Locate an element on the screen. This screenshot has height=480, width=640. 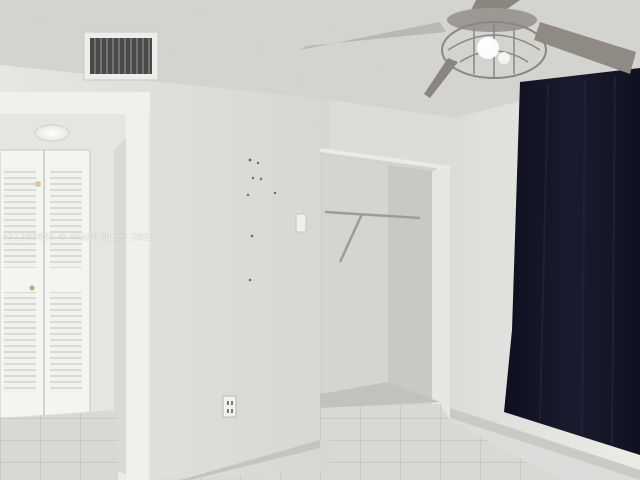
hallway-floor is located at coordinates (59, 445).